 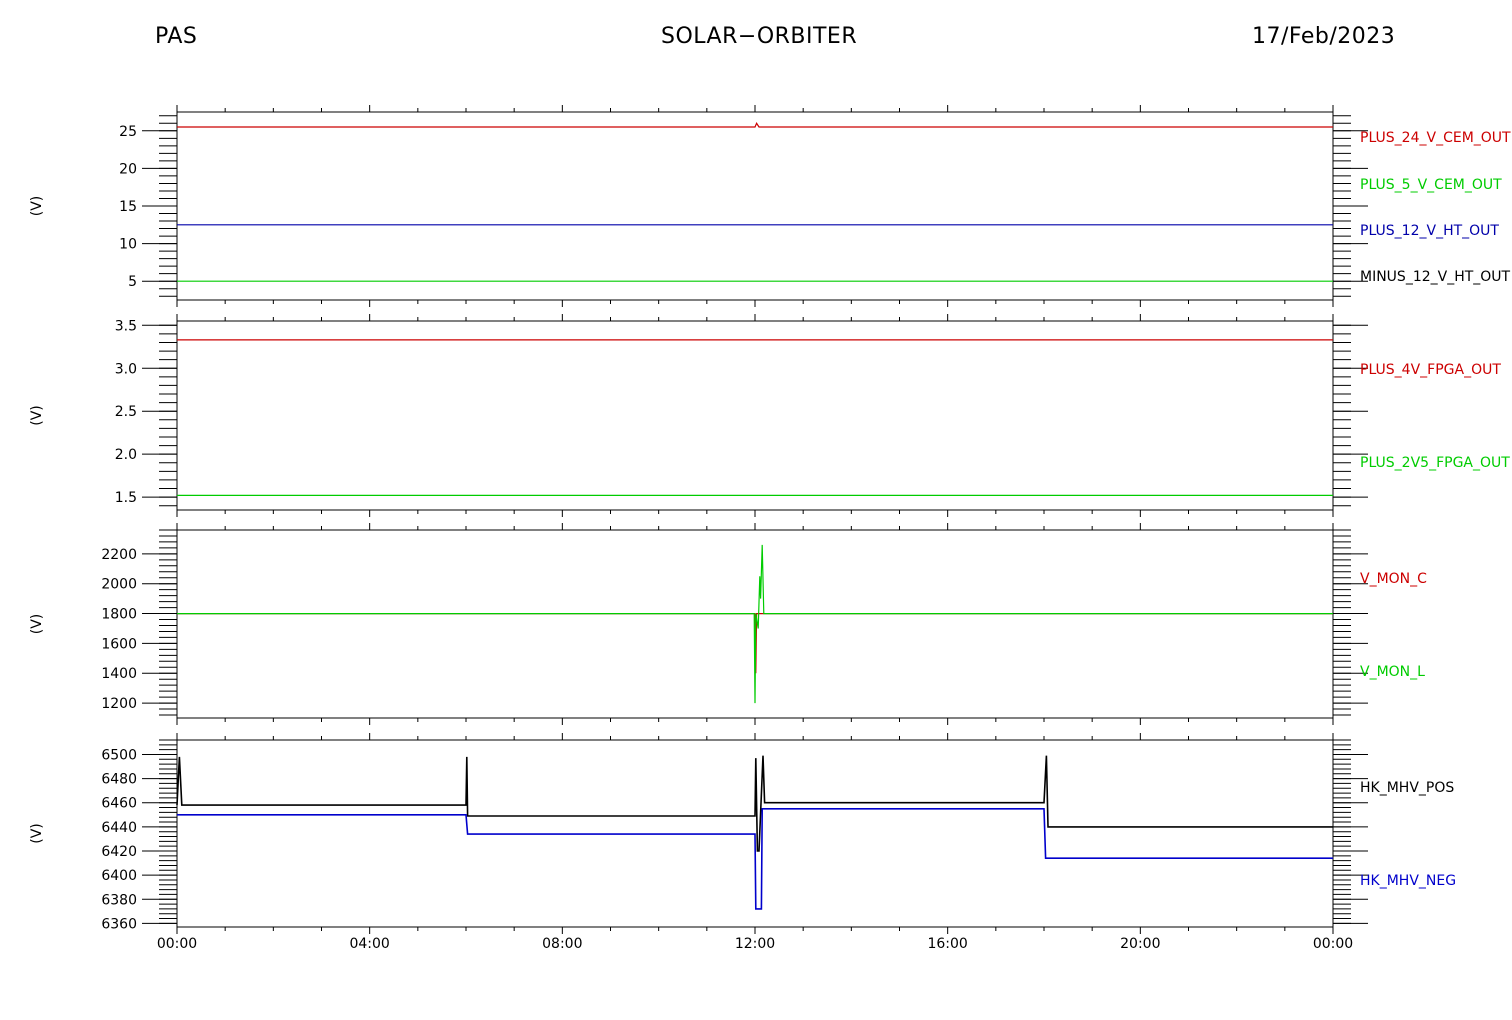 What do you see at coordinates (126, 412) in the screenshot?
I see `y-tick-label: 2.5` at bounding box center [126, 412].